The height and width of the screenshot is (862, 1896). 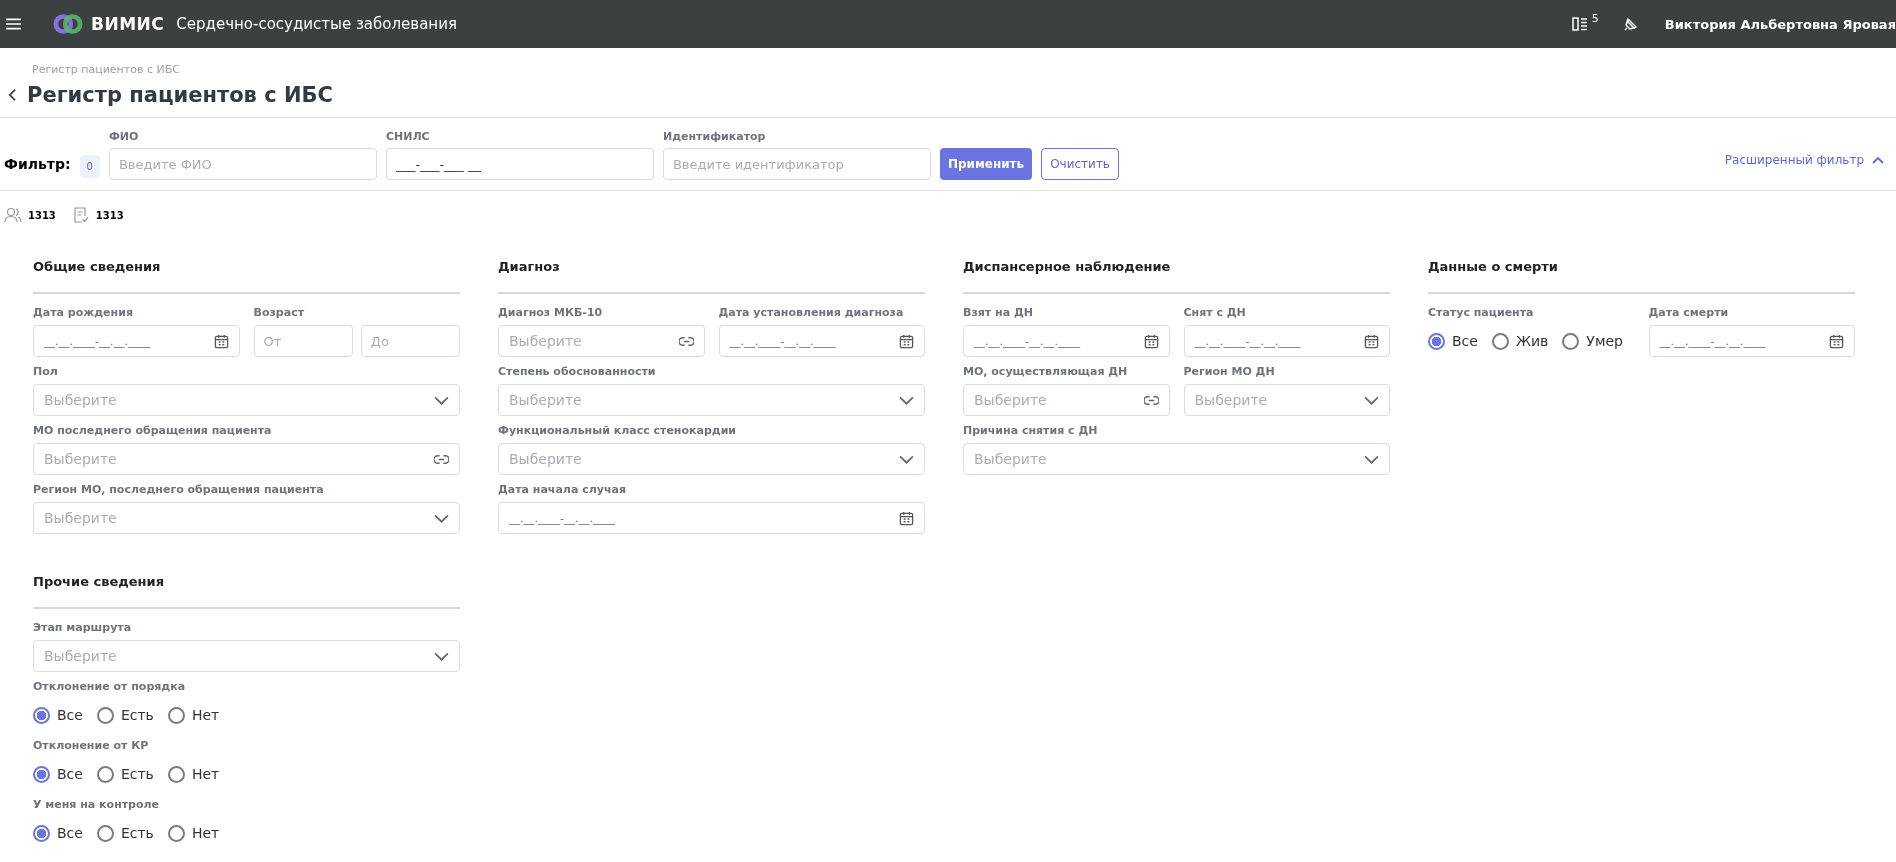 What do you see at coordinates (124, 136) in the screenshot?
I see `field-label: ФИО` at bounding box center [124, 136].